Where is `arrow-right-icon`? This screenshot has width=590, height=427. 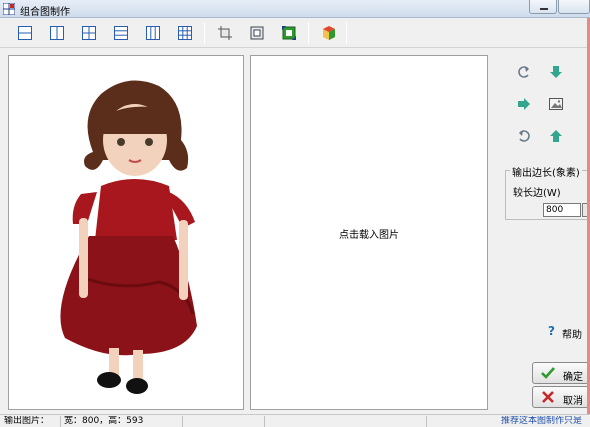 arrow-right-icon is located at coordinates (524, 104).